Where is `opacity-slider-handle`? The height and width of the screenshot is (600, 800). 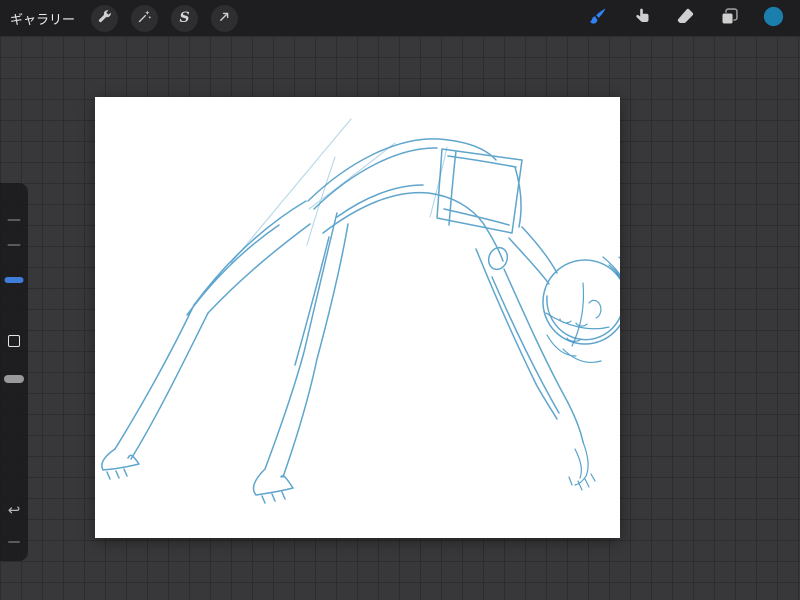
opacity-slider-handle is located at coordinates (14, 379).